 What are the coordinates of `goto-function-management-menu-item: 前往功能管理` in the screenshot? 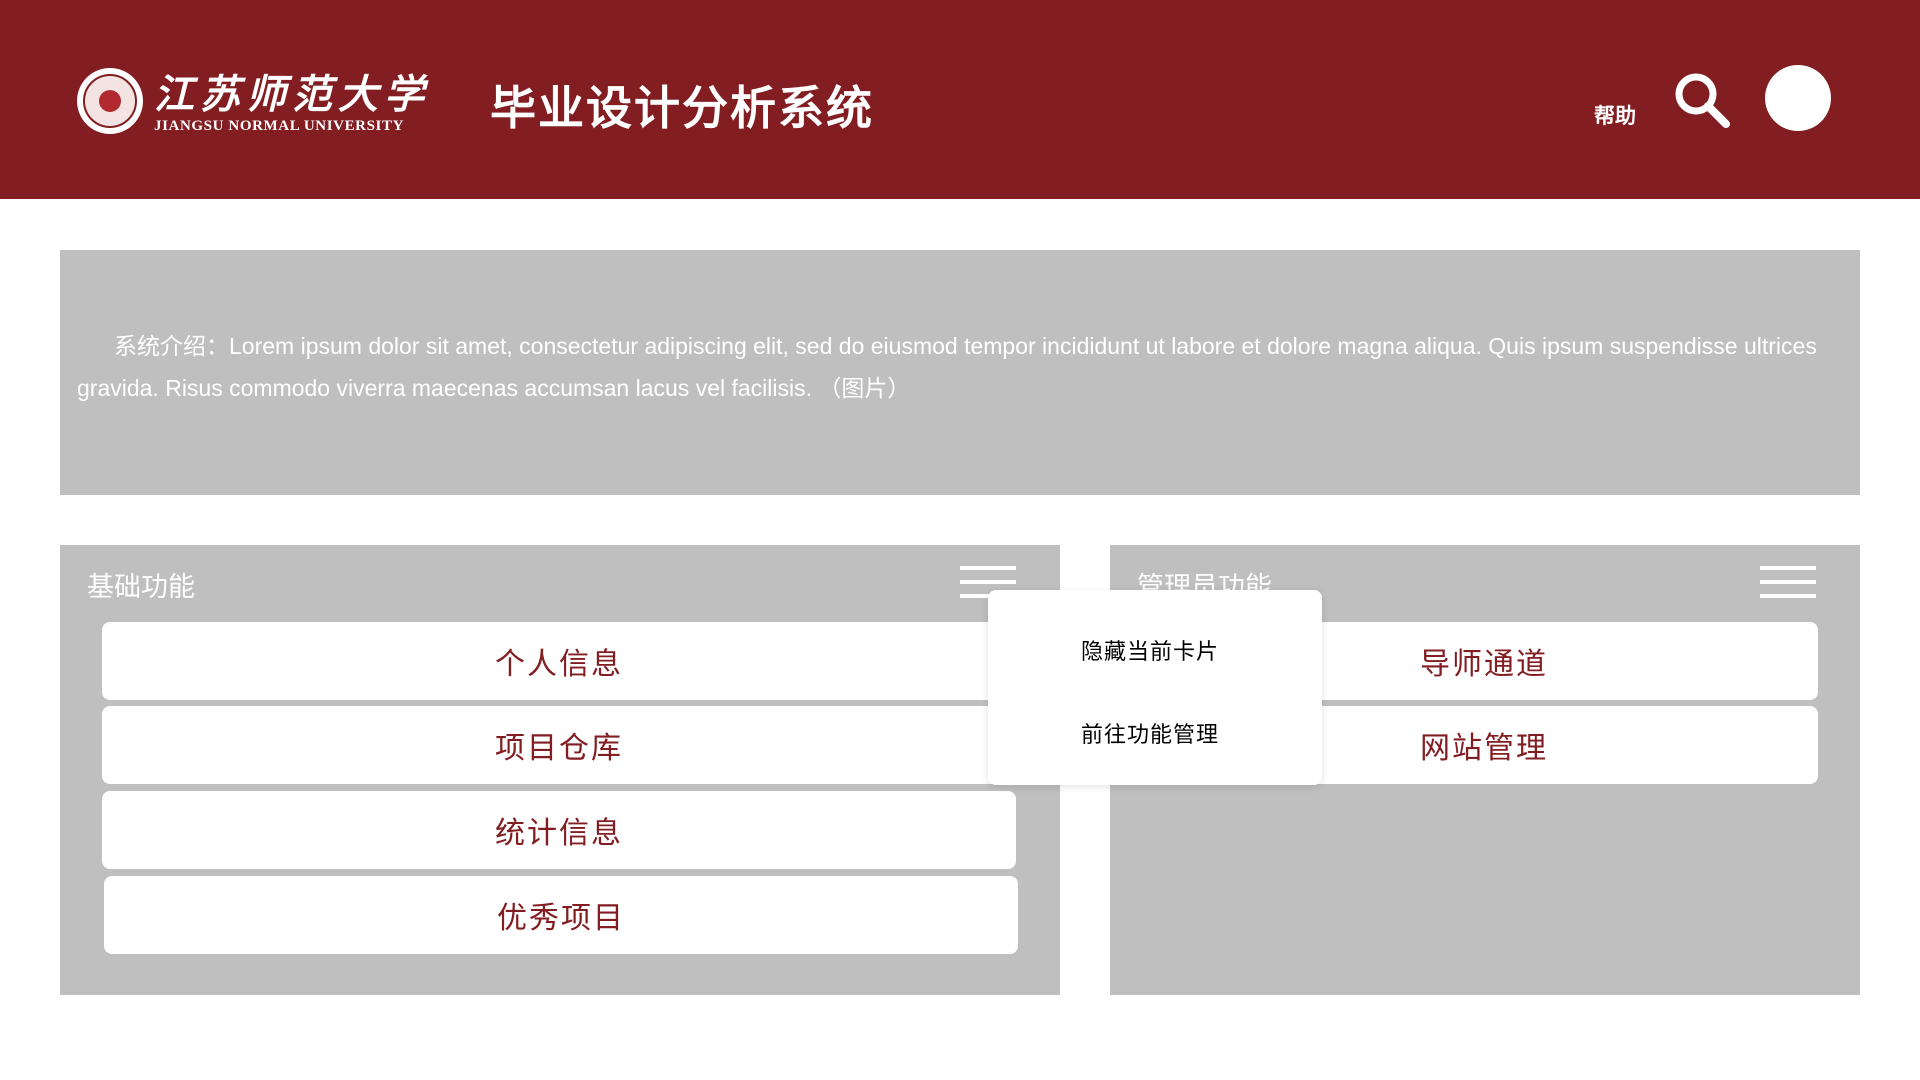 It's located at (1150, 733).